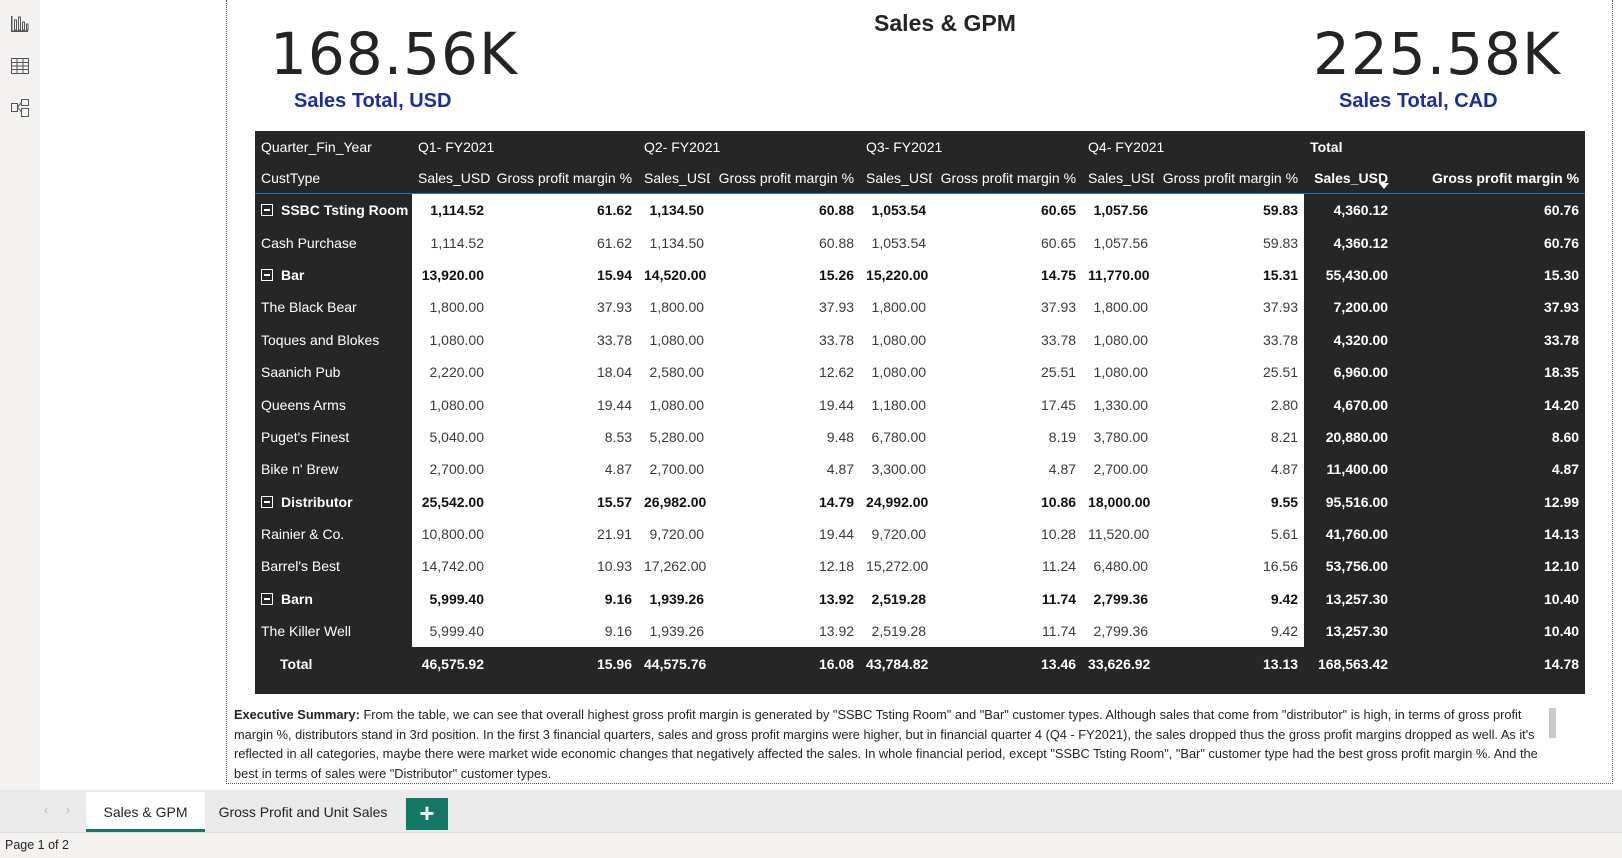  What do you see at coordinates (1007, 372) in the screenshot?
I see `gpm-cell: 25.51` at bounding box center [1007, 372].